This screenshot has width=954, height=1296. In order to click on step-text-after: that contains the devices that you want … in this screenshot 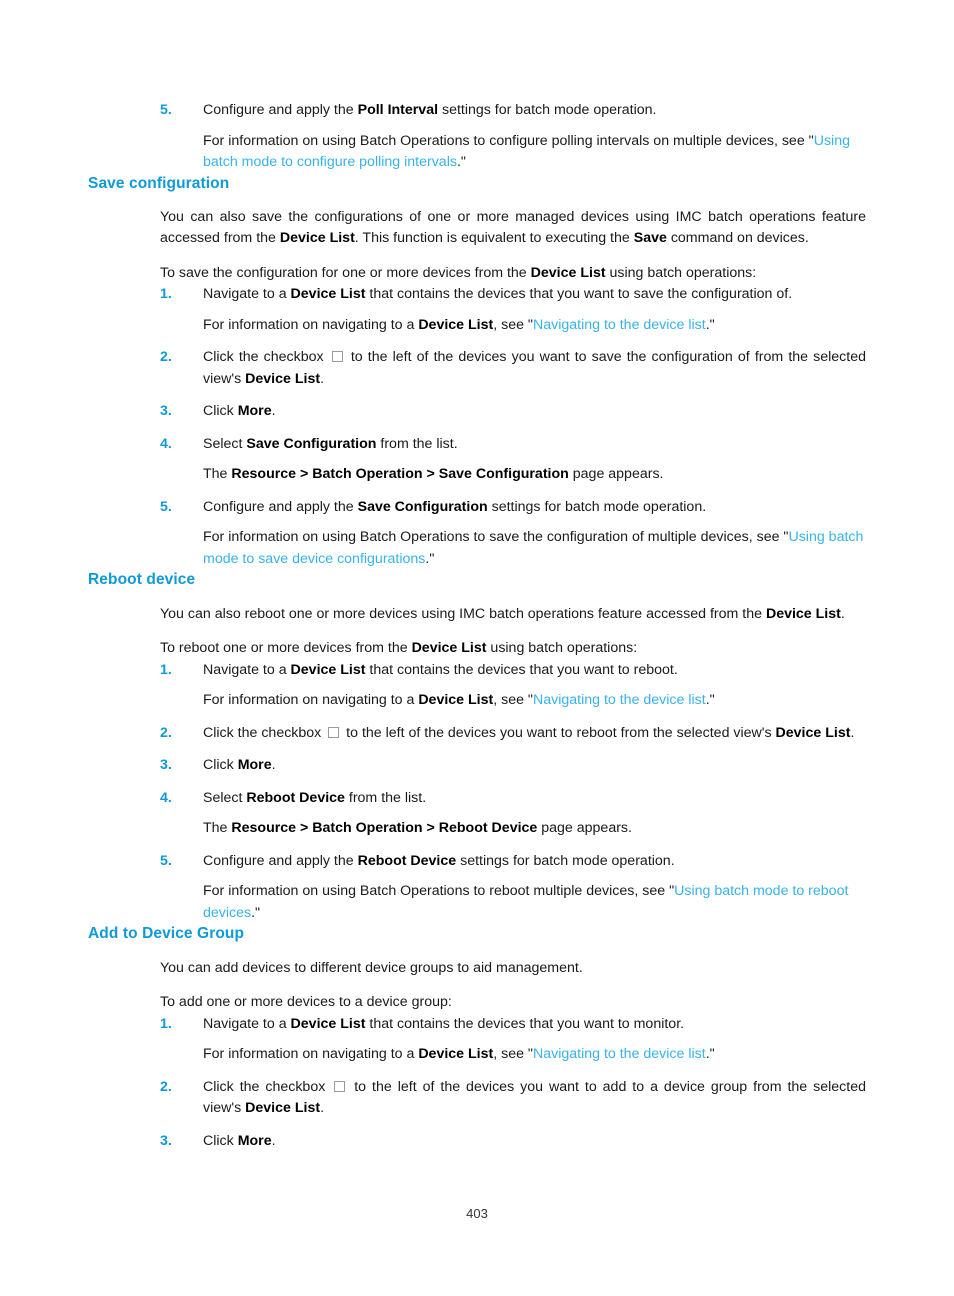, I will do `click(525, 1023)`.